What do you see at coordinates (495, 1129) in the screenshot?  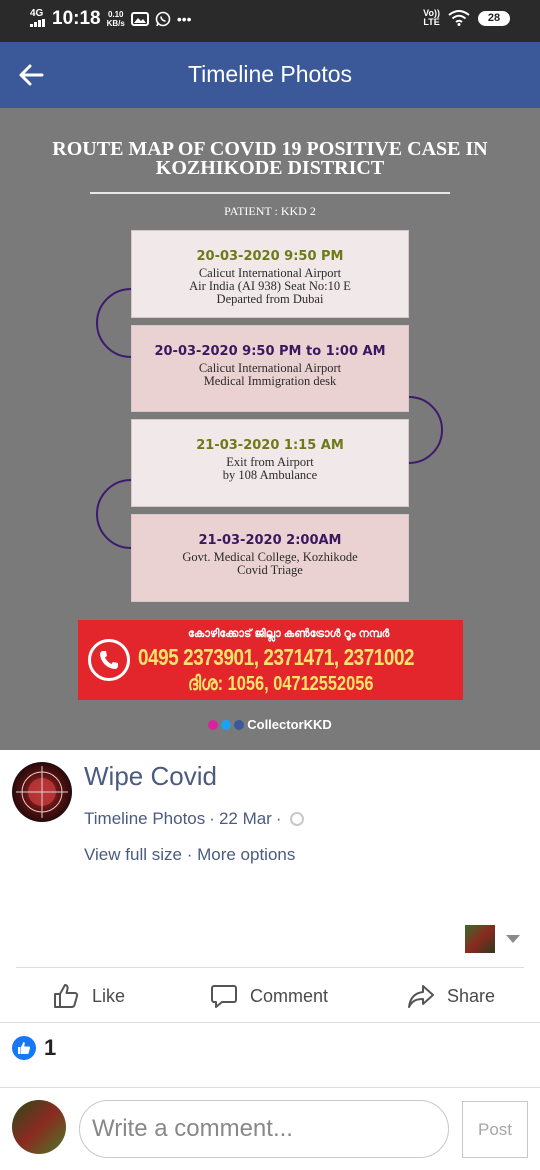 I see `post-comment-button: Post` at bounding box center [495, 1129].